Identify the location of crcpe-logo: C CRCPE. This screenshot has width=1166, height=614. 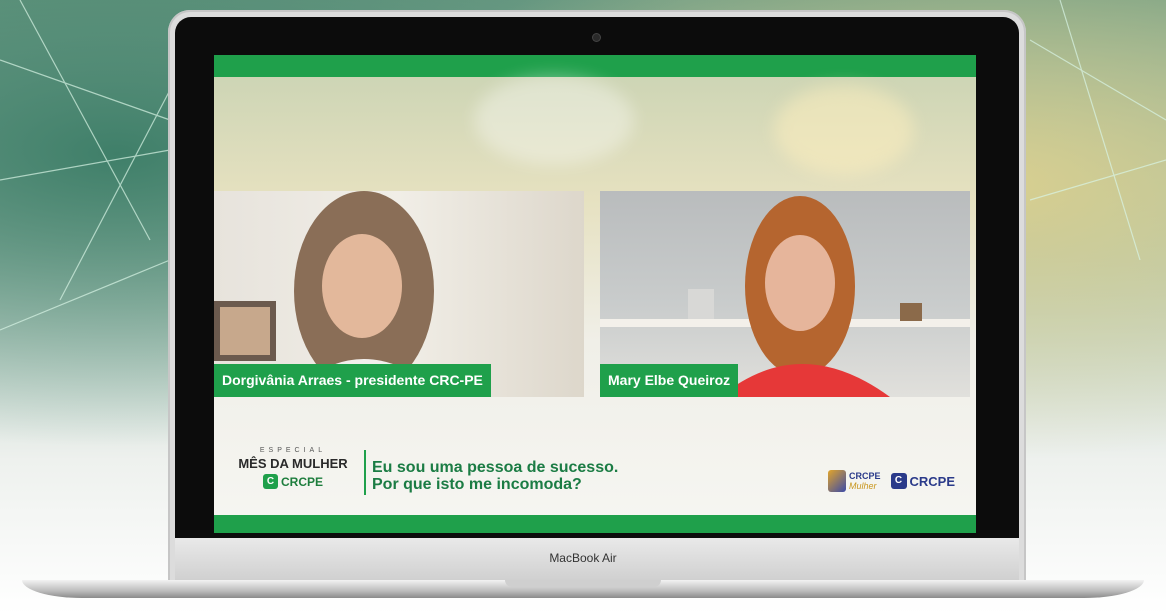
(923, 481).